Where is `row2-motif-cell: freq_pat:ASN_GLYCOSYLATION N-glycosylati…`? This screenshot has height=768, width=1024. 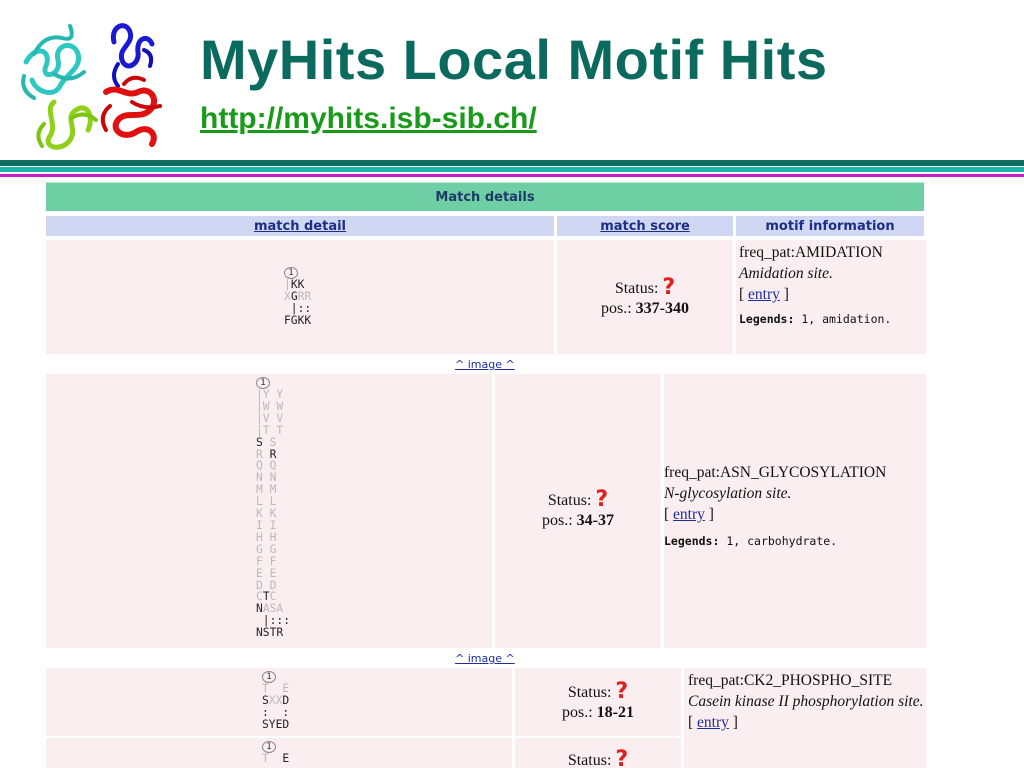 row2-motif-cell: freq_pat:ASN_GLYCOSYLATION N-glycosylati… is located at coordinates (795, 511).